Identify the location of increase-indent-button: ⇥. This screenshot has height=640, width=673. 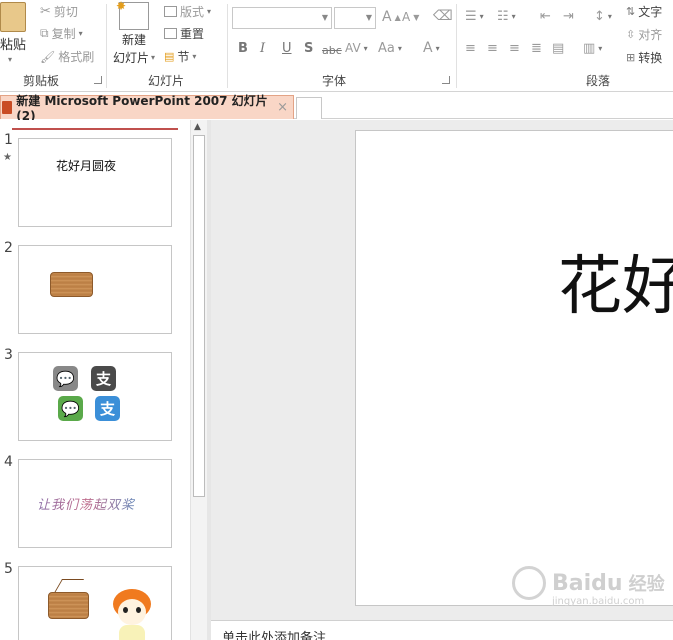
(568, 16).